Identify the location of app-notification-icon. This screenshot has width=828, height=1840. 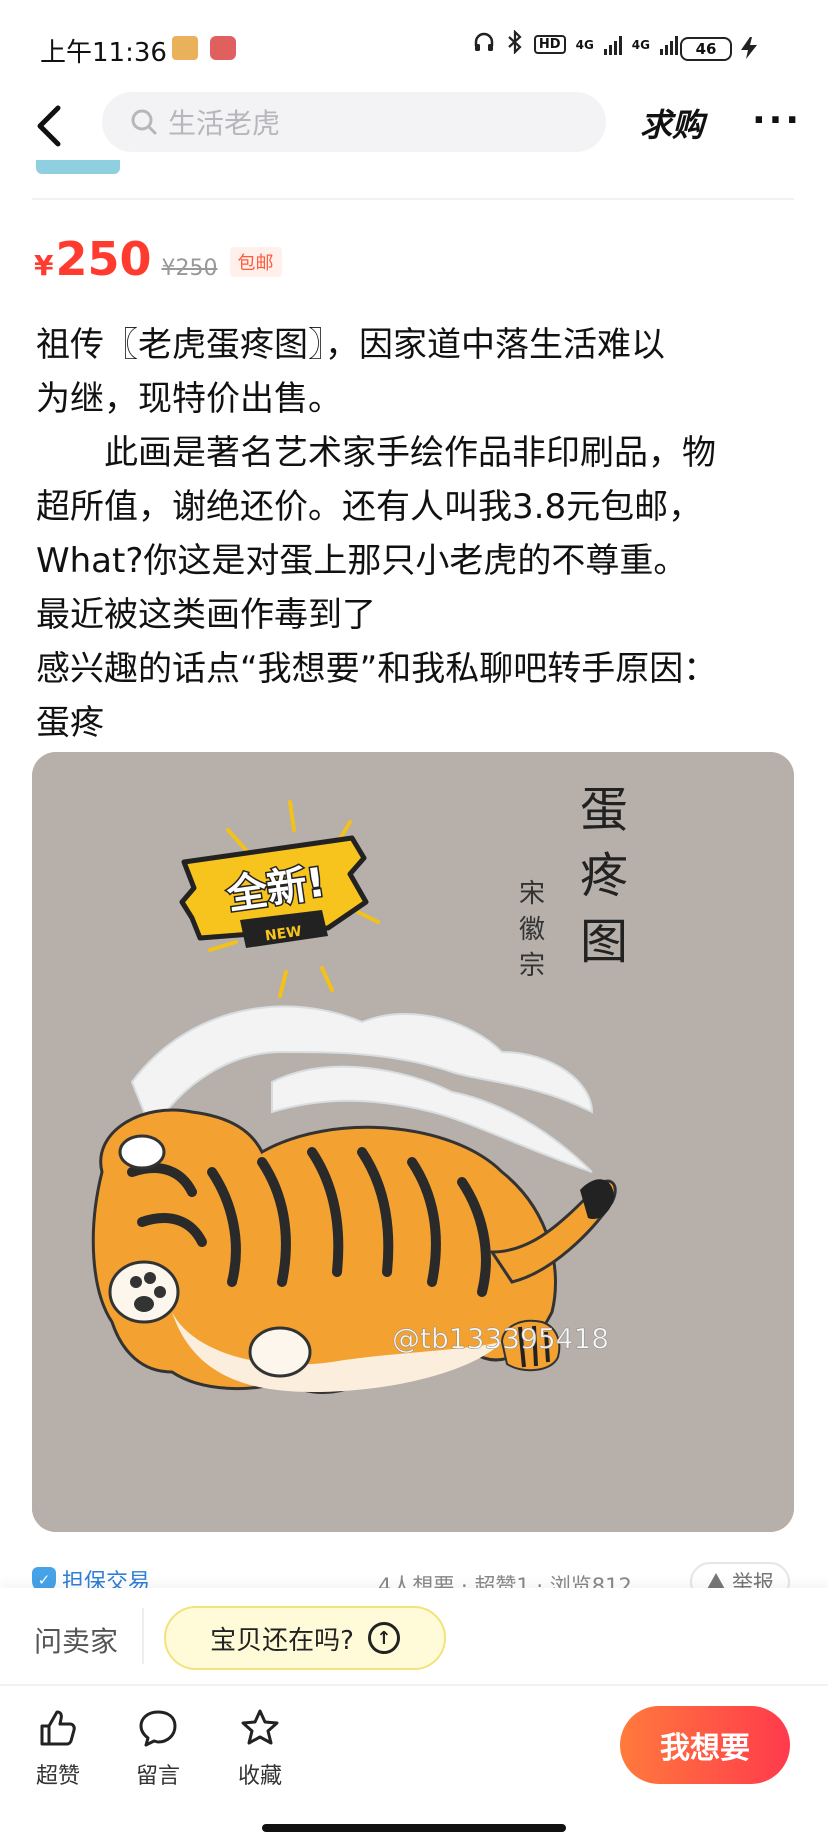
(185, 48).